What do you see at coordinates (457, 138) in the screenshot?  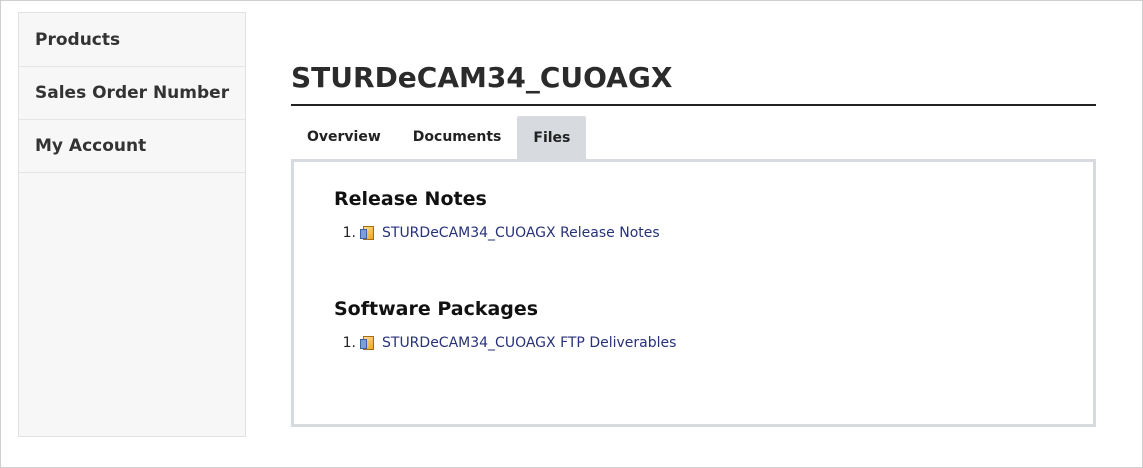 I see `tab-documents: Documents` at bounding box center [457, 138].